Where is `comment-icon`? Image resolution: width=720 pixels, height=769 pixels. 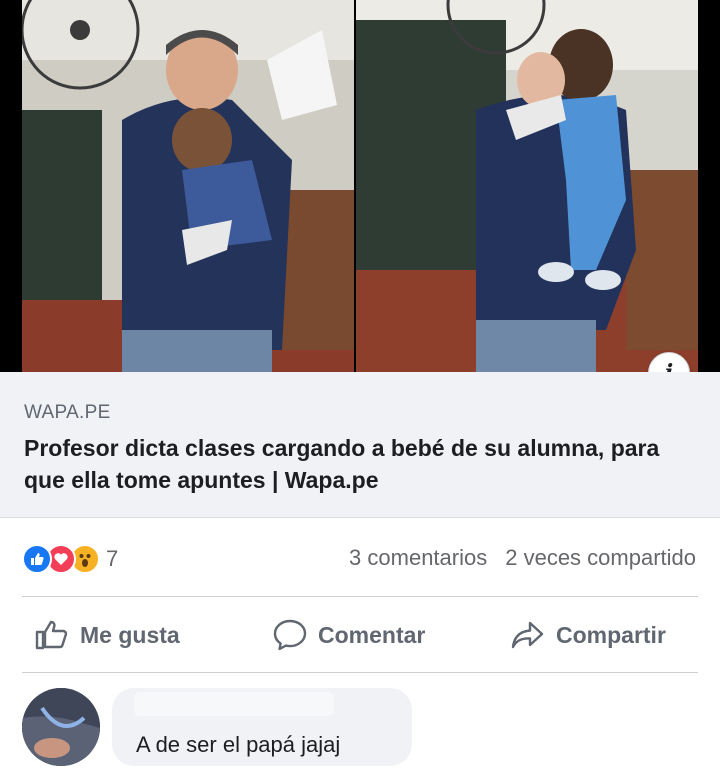
comment-icon is located at coordinates (290, 635).